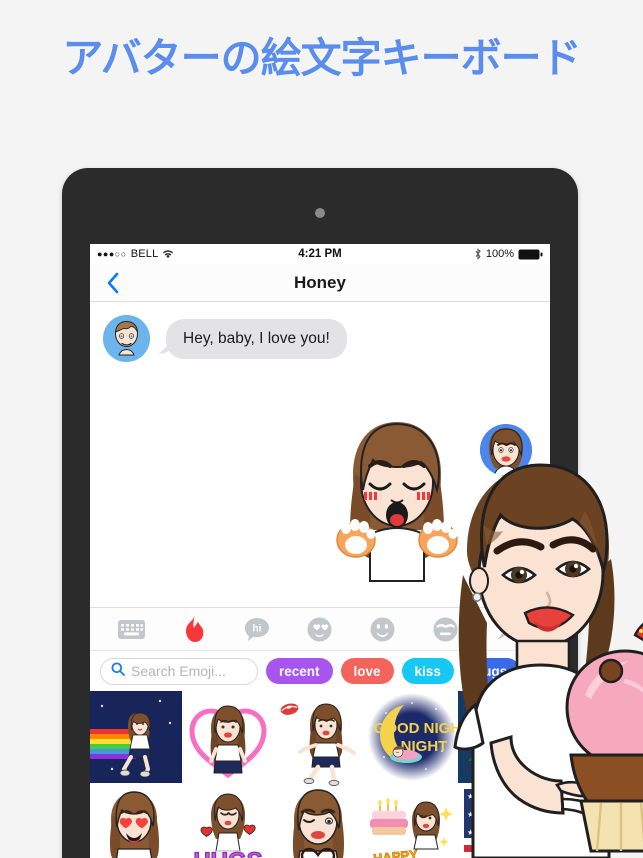 This screenshot has height=858, width=643. Describe the element at coordinates (395, 852) in the screenshot. I see `svg-text: HAPPY` at that location.